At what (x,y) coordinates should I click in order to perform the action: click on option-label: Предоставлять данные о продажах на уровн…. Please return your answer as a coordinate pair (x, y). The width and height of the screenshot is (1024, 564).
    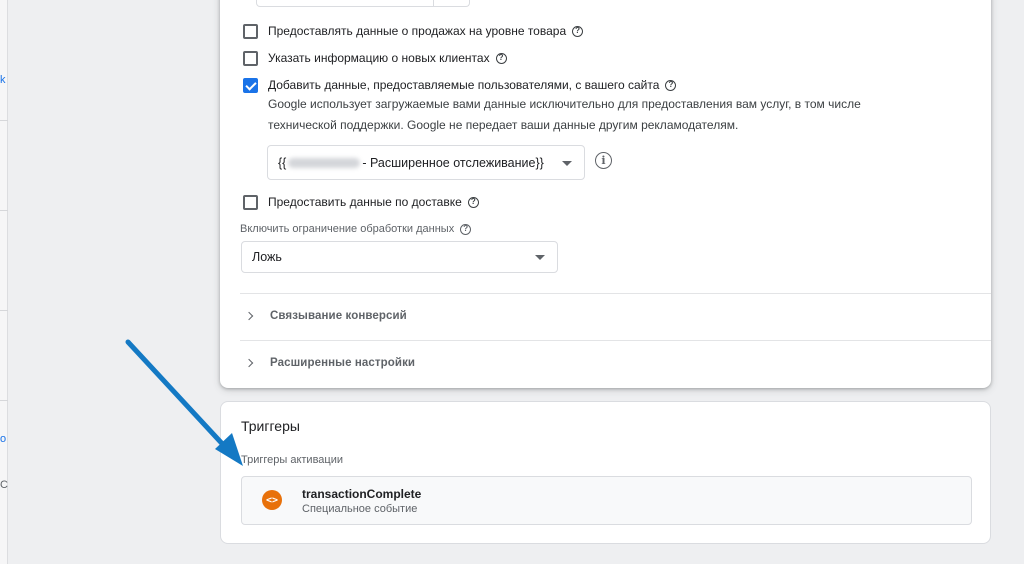
    Looking at the image, I should click on (417, 31).